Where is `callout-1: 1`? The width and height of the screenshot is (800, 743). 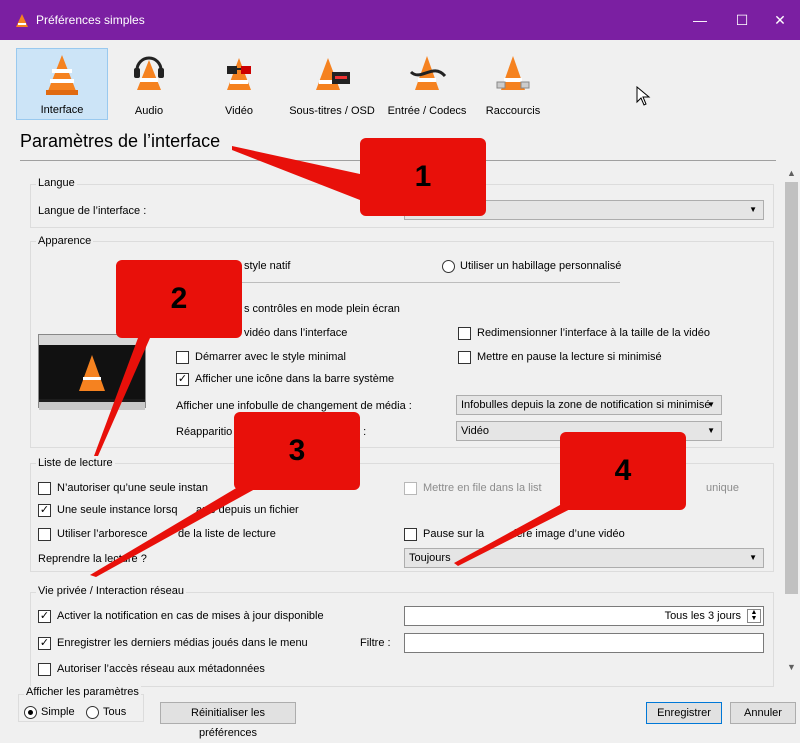 callout-1: 1 is located at coordinates (423, 177).